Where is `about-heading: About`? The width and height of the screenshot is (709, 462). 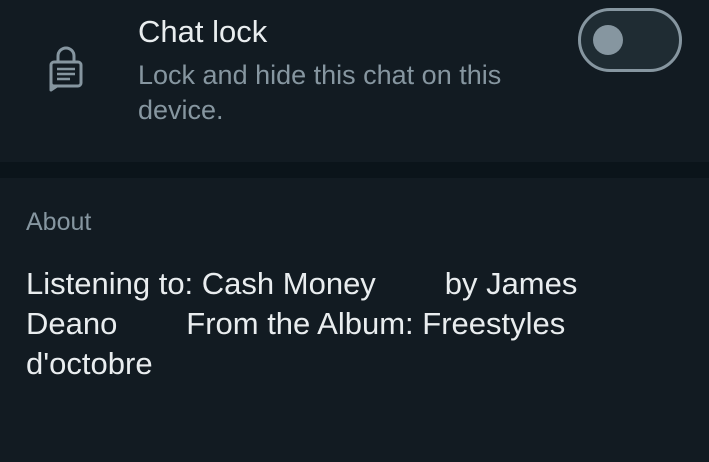
about-heading: About is located at coordinates (59, 222).